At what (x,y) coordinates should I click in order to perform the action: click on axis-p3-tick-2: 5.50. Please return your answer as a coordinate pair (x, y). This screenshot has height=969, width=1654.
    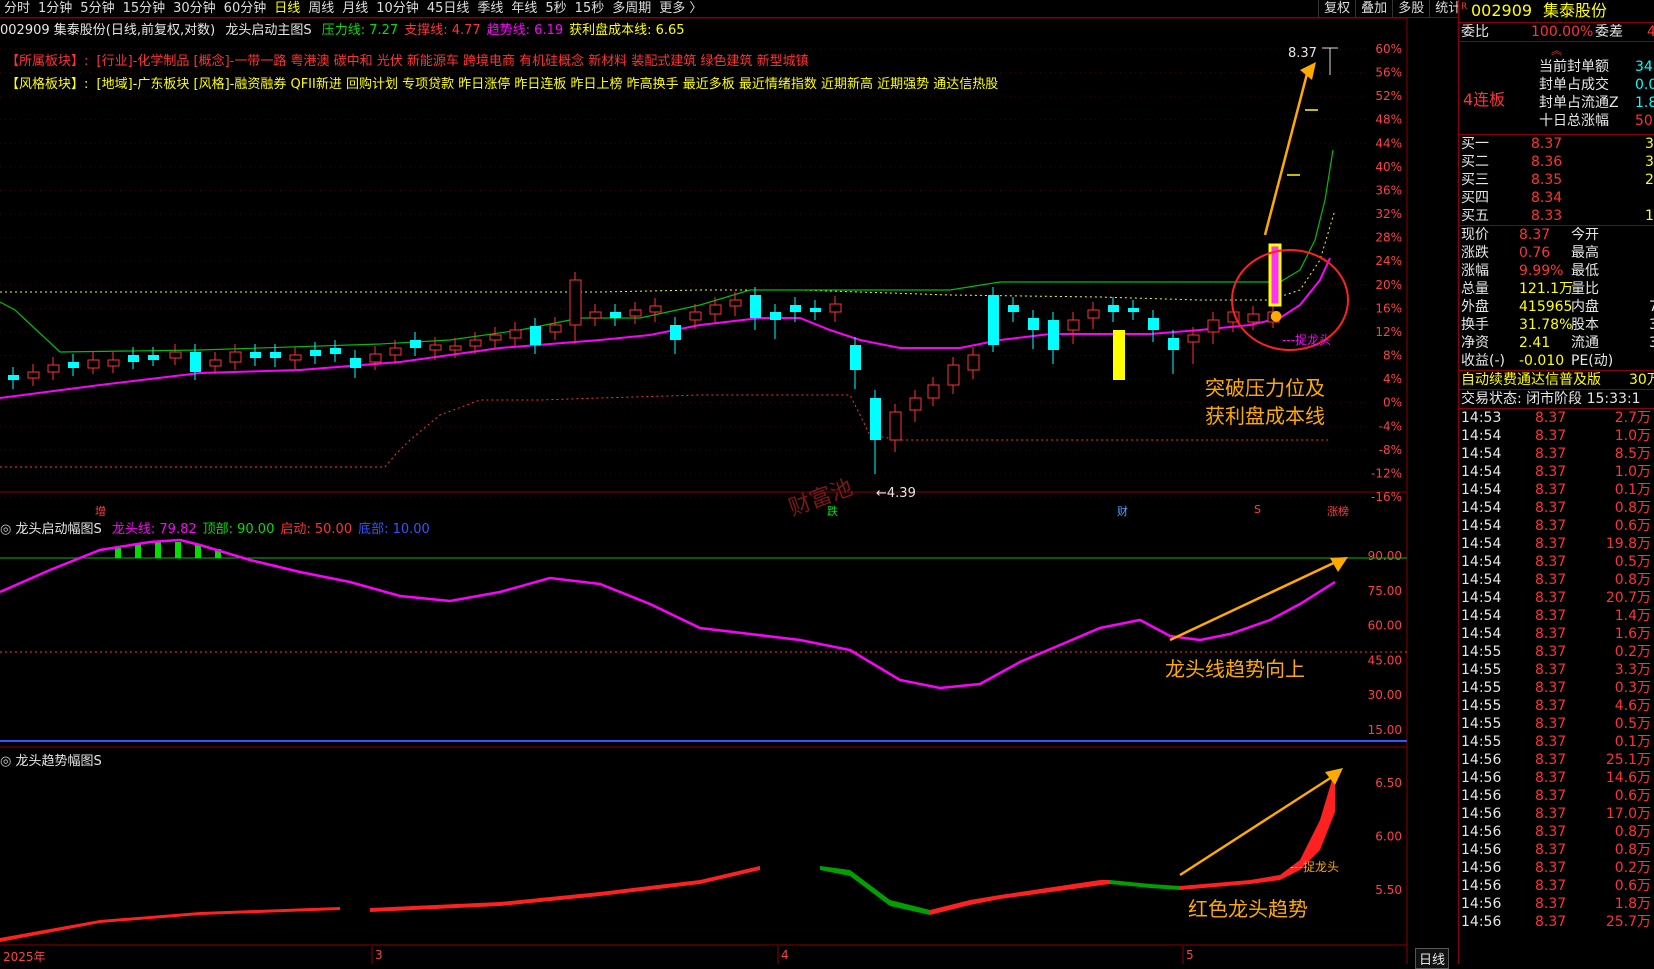
    Looking at the image, I should click on (1388, 890).